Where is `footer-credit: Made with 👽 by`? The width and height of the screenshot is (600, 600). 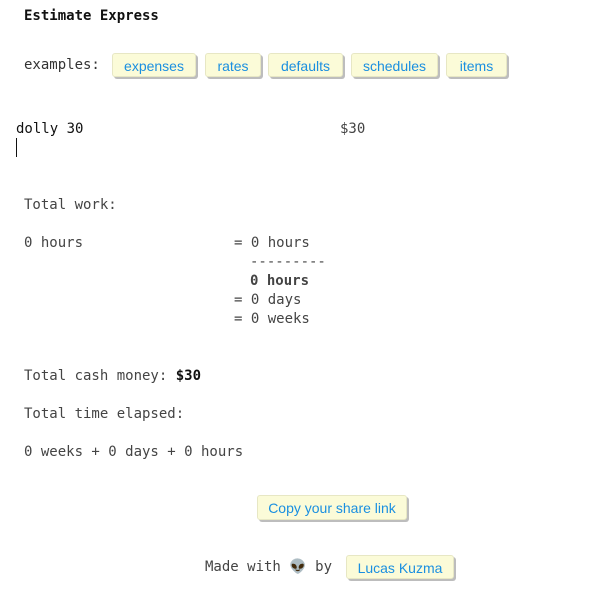
footer-credit: Made with 👽 by is located at coordinates (268, 567).